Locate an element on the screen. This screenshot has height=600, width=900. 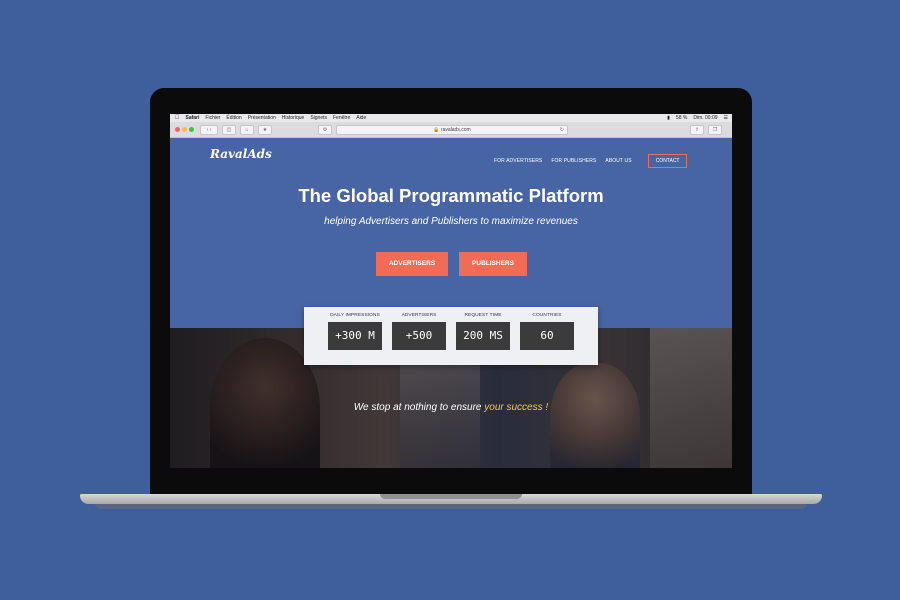
stat-countries: COUNTRIES 60 is located at coordinates (547, 331).